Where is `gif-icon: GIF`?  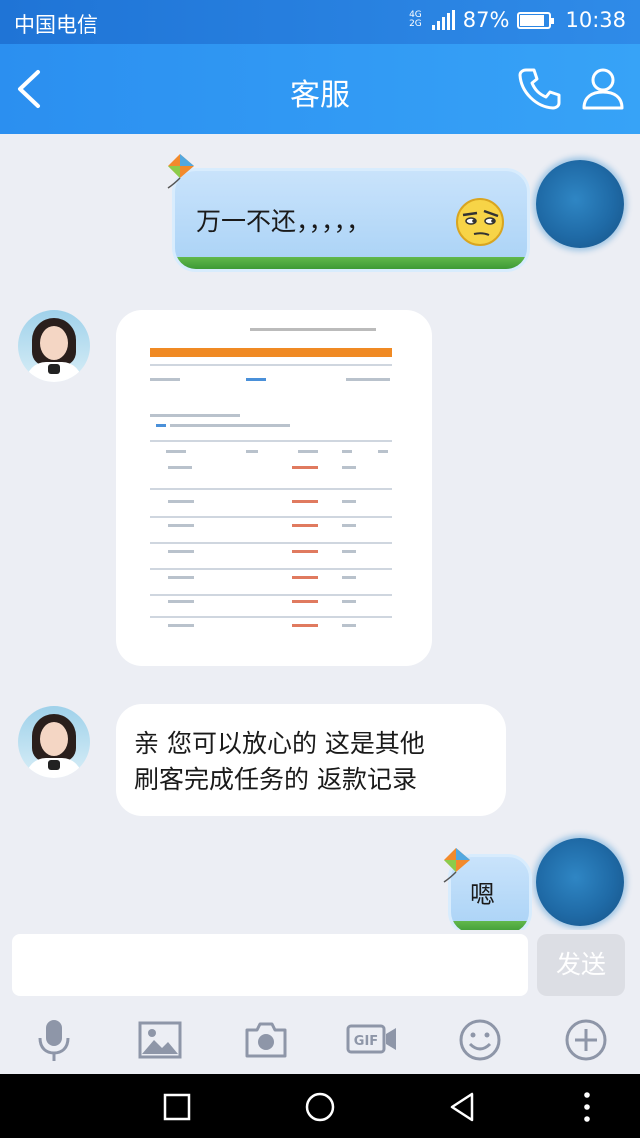 gif-icon: GIF is located at coordinates (372, 1040).